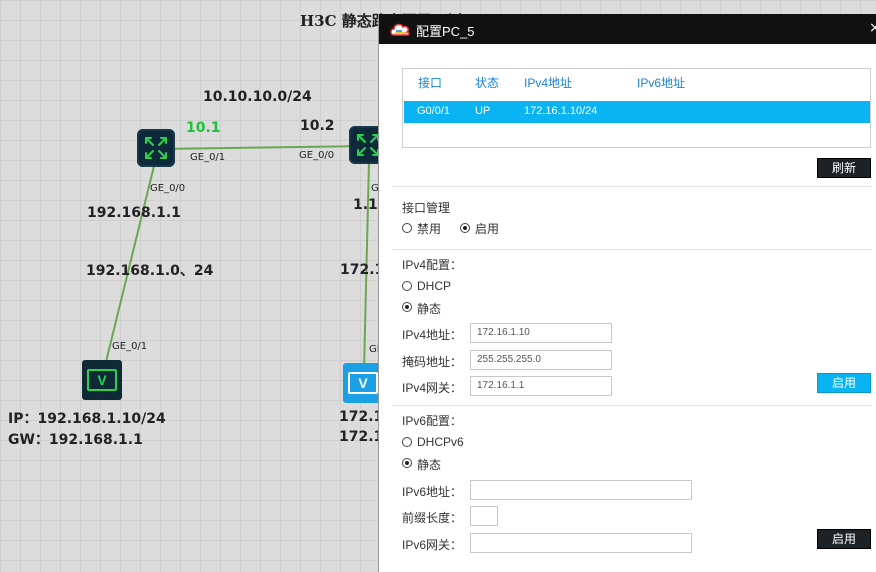 This screenshot has width=876, height=572. I want to click on refresh-button: 刷新, so click(844, 168).